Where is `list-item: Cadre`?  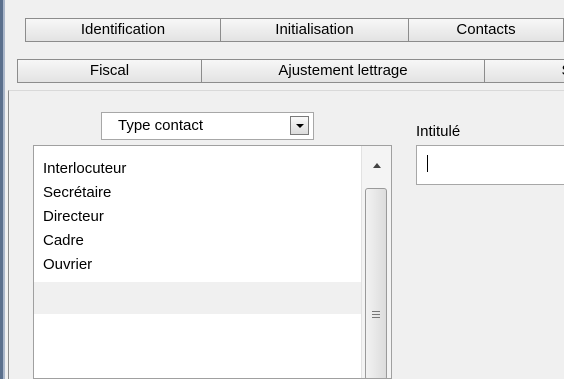
list-item: Cadre is located at coordinates (63, 241).